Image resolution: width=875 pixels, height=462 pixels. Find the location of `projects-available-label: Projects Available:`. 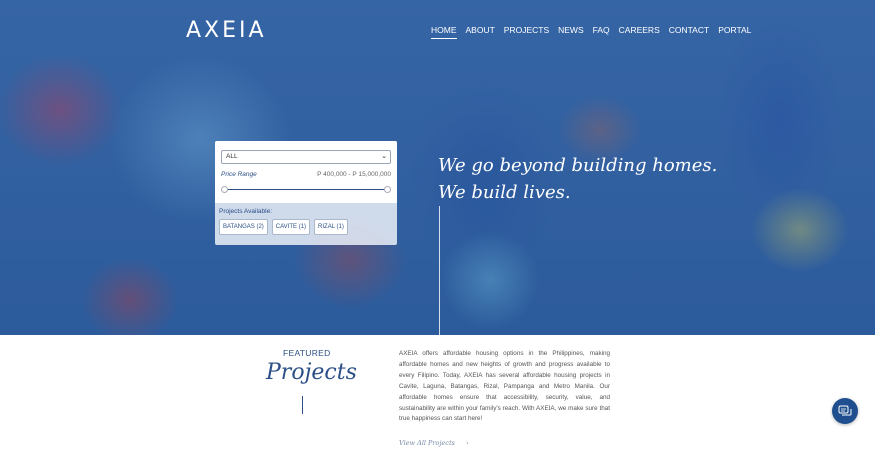

projects-available-label: Projects Available: is located at coordinates (245, 211).